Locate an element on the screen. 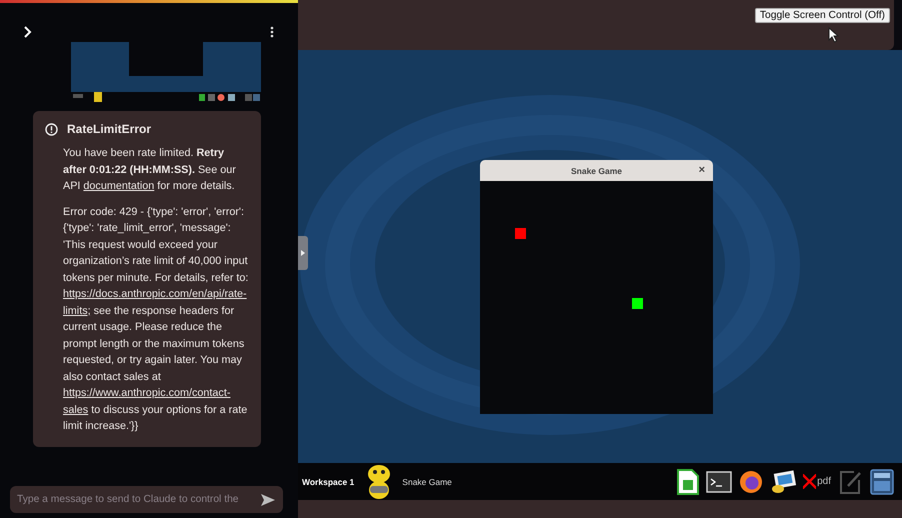 Image resolution: width=902 pixels, height=518 pixels. taskbar-window-title: Snake Game is located at coordinates (427, 481).